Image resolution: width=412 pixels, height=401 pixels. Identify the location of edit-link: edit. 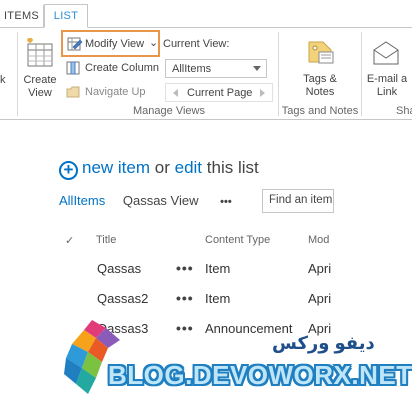
(188, 167).